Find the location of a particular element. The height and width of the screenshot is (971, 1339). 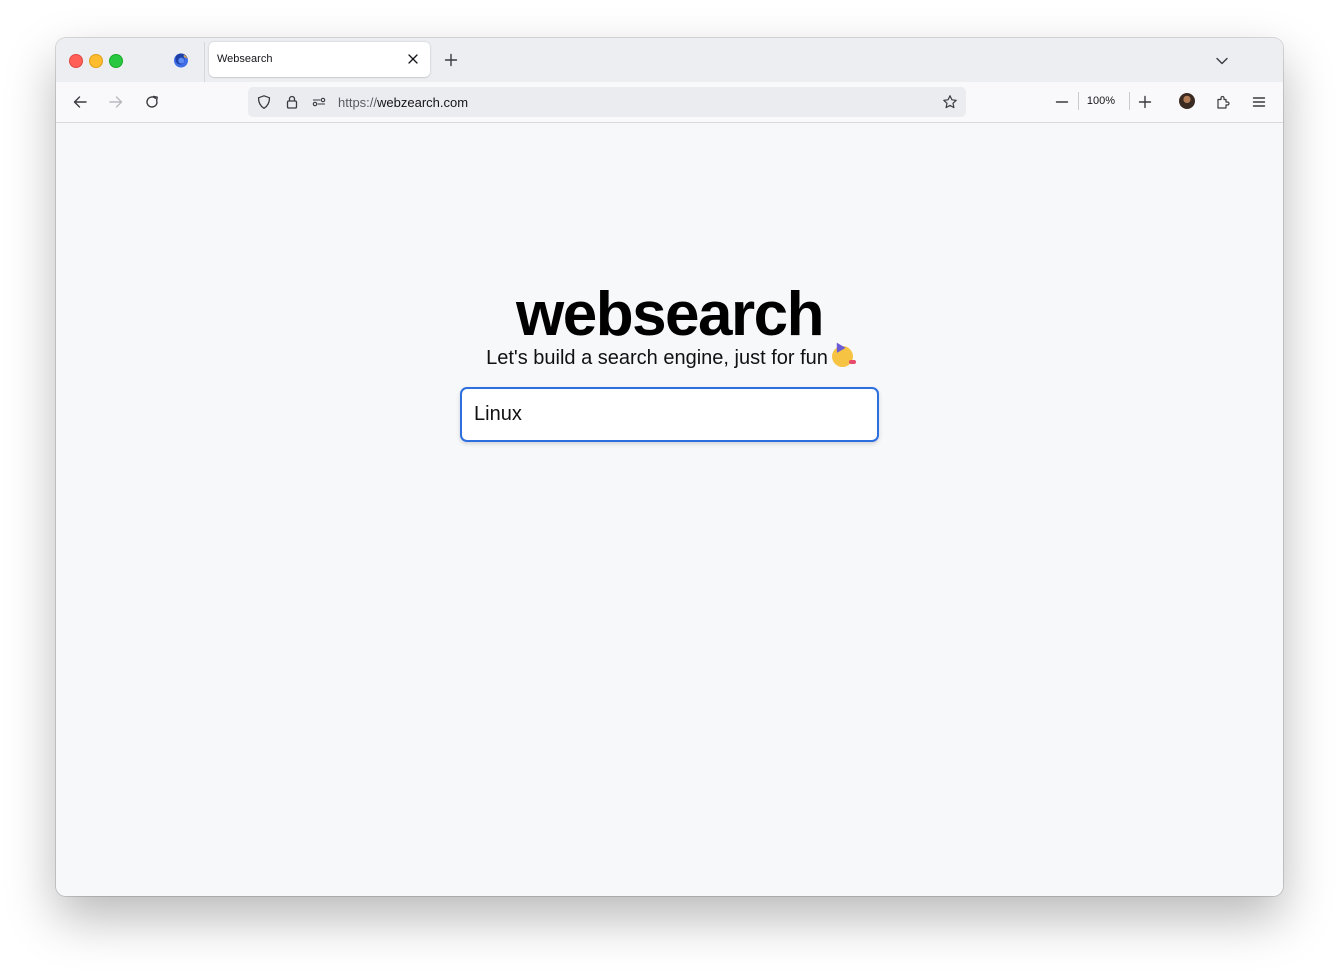

extensions-icon is located at coordinates (1223, 102).